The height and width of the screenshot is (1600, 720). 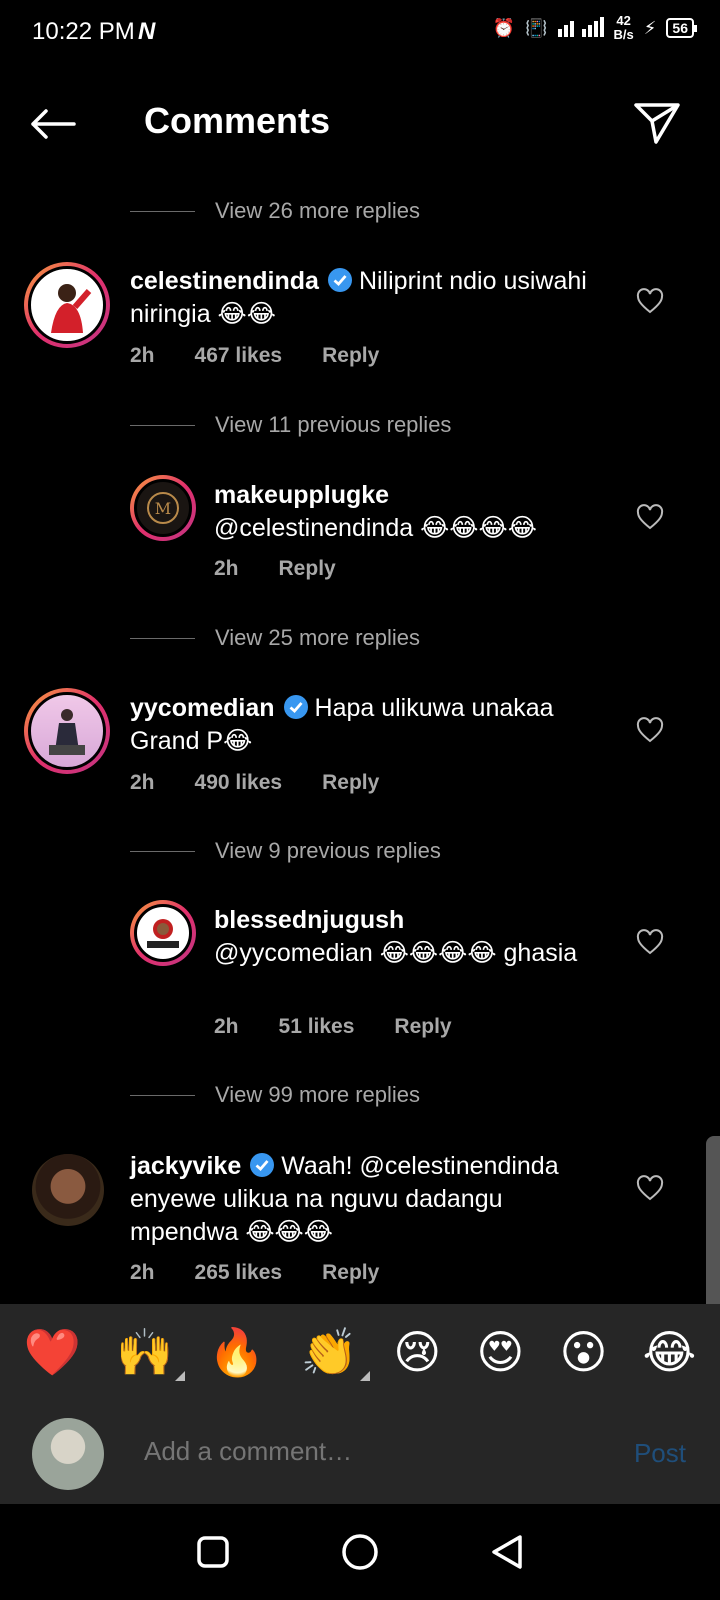 I want to click on view-replies-button: View 9 previous replies, so click(x=285, y=851).